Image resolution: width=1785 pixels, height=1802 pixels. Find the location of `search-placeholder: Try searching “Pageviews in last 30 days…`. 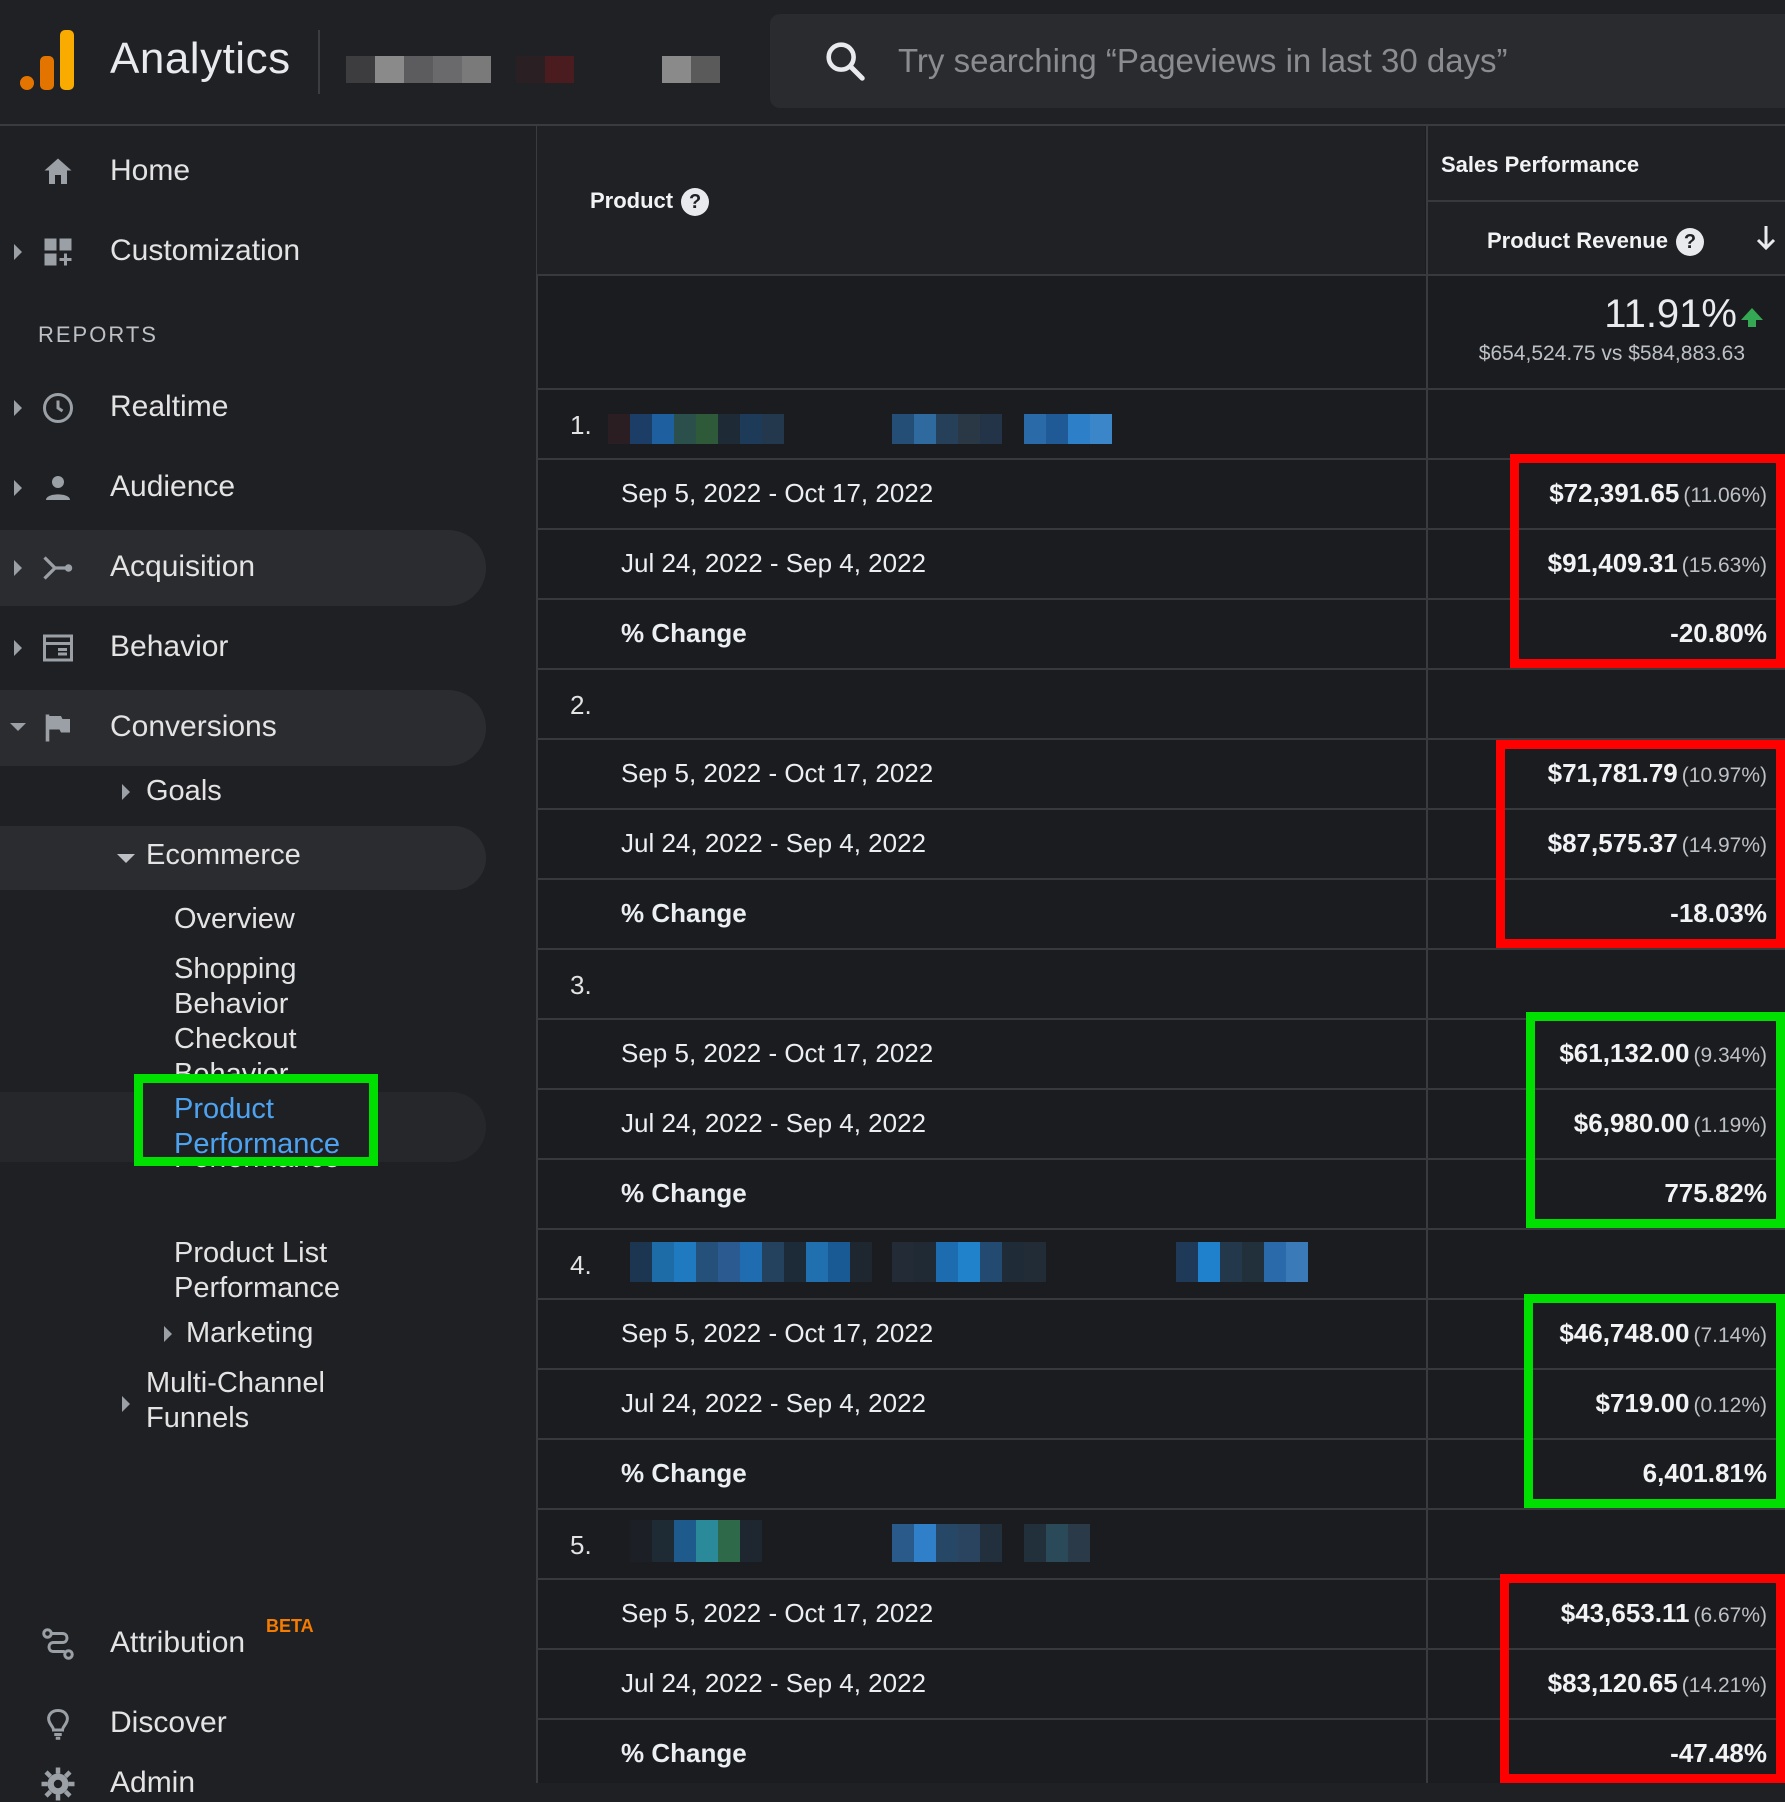

search-placeholder: Try searching “Pageviews in last 30 days… is located at coordinates (1203, 61).